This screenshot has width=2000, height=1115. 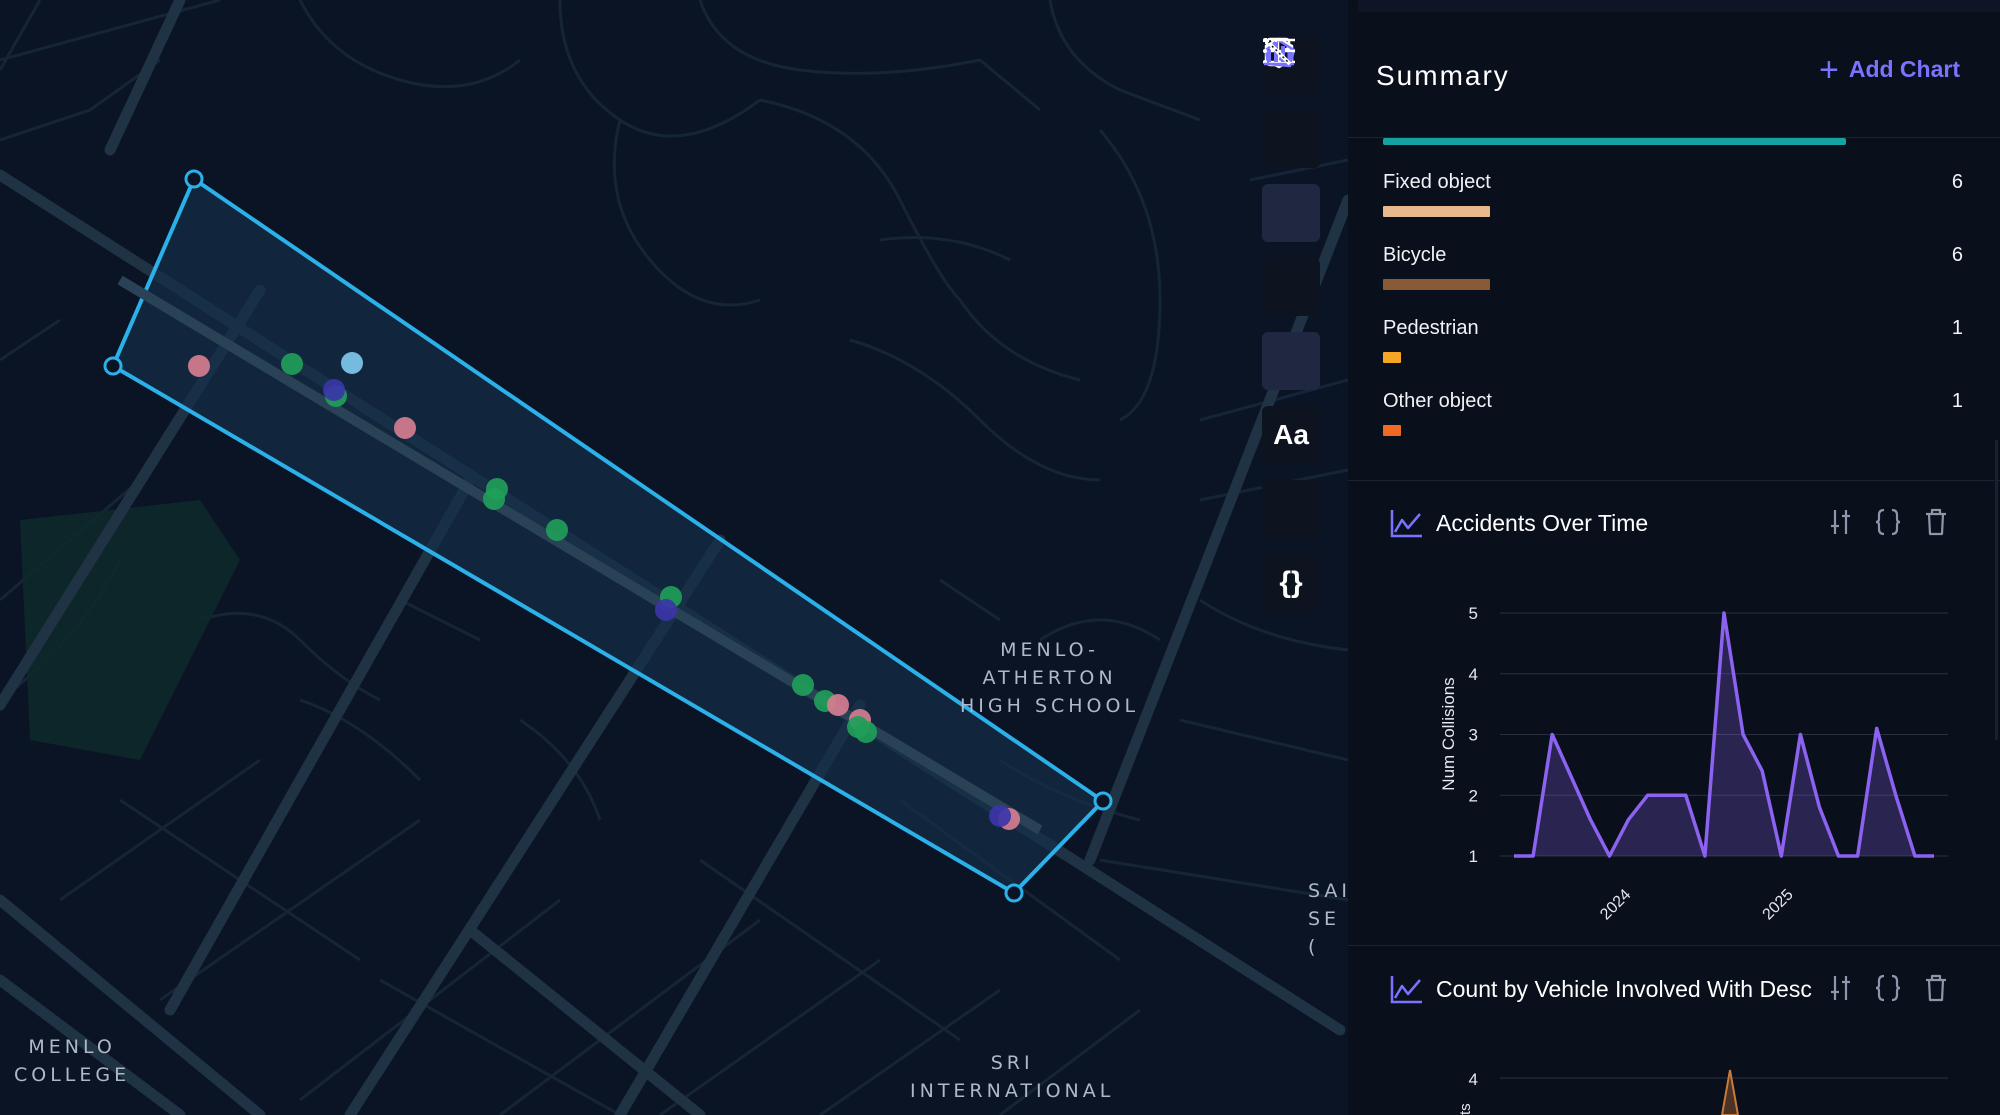 I want to click on x-tick-label: 2024, so click(x=1615, y=904).